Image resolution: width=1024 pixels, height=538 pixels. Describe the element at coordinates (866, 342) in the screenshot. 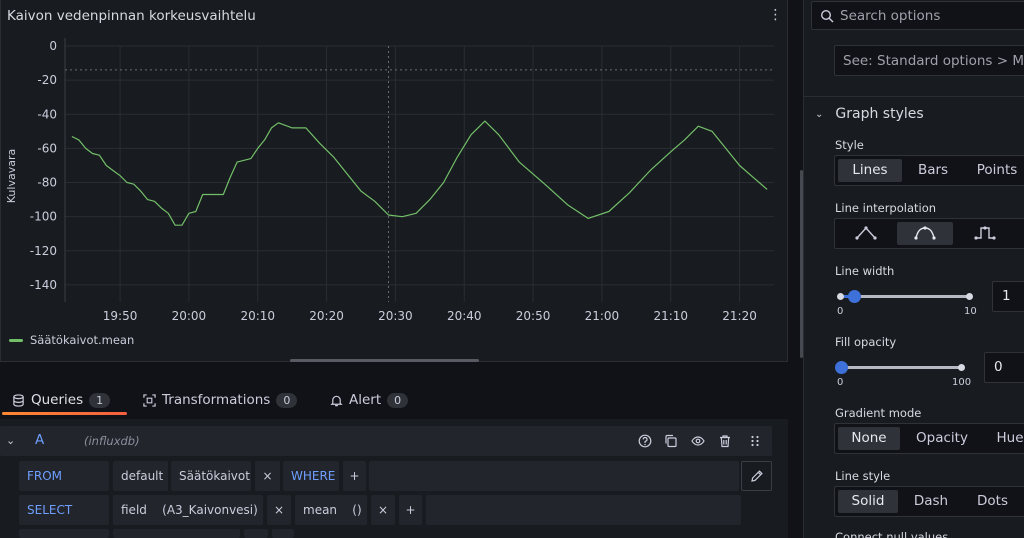

I see `fill-opacity-label: Fill opacity` at that location.